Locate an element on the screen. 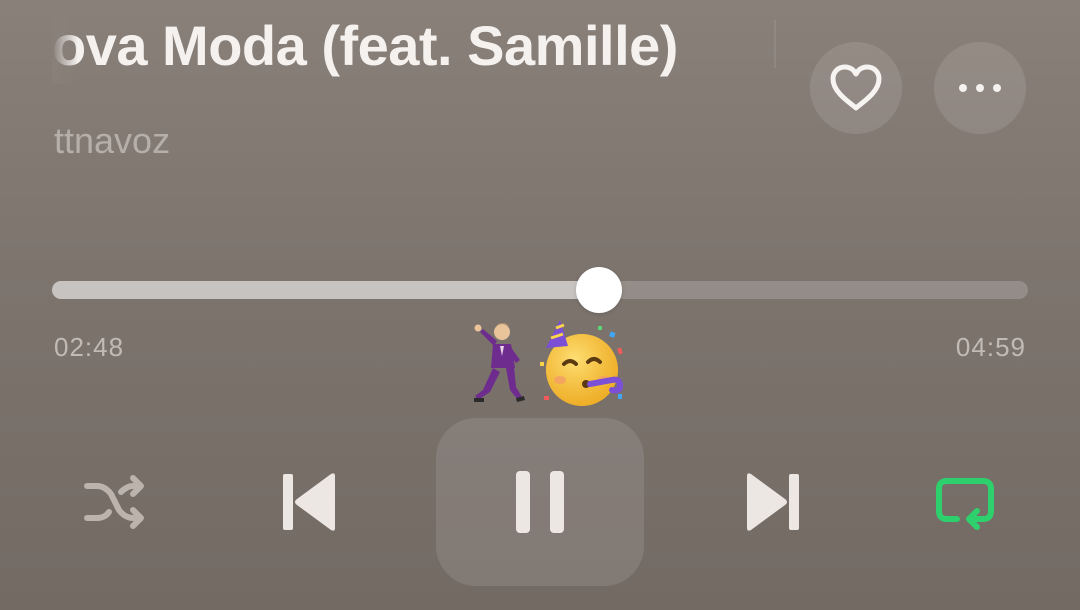 The image size is (1080, 610). party-face-icon is located at coordinates (582, 363).